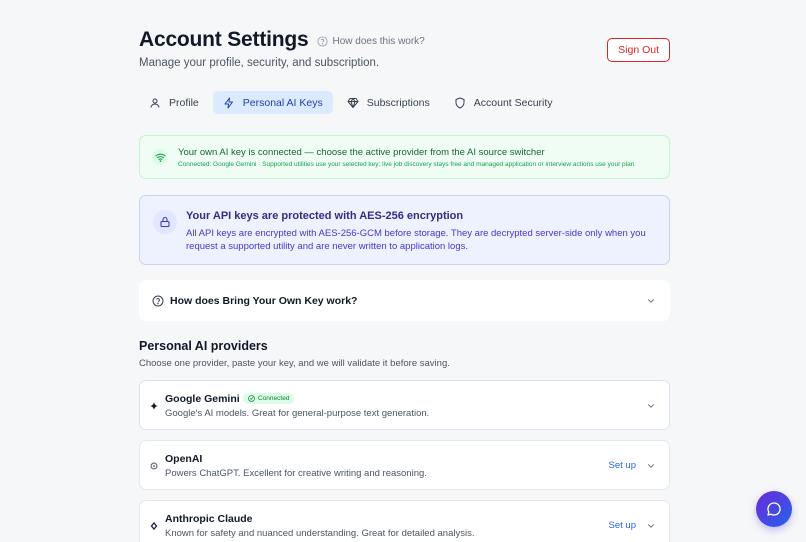 This screenshot has height=542, width=806. What do you see at coordinates (282, 102) in the screenshot?
I see `tab-label: Personal AI Keys` at bounding box center [282, 102].